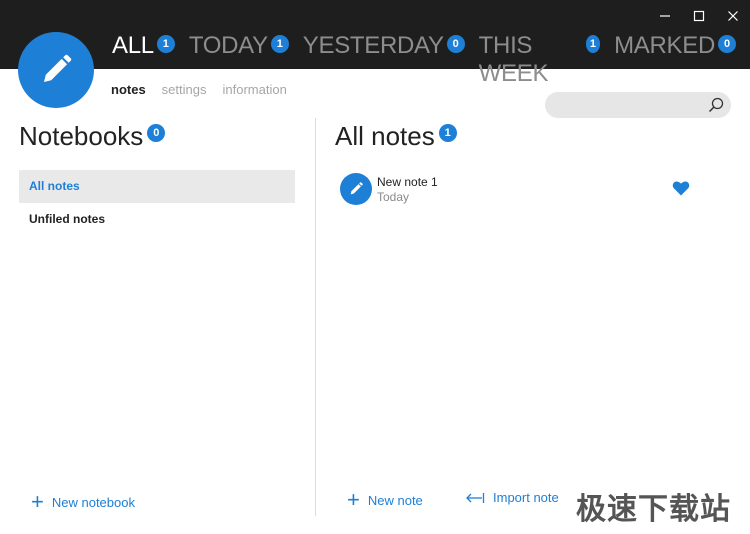 This screenshot has width=750, height=534. I want to click on watermark: 极速下载站, so click(653, 509).